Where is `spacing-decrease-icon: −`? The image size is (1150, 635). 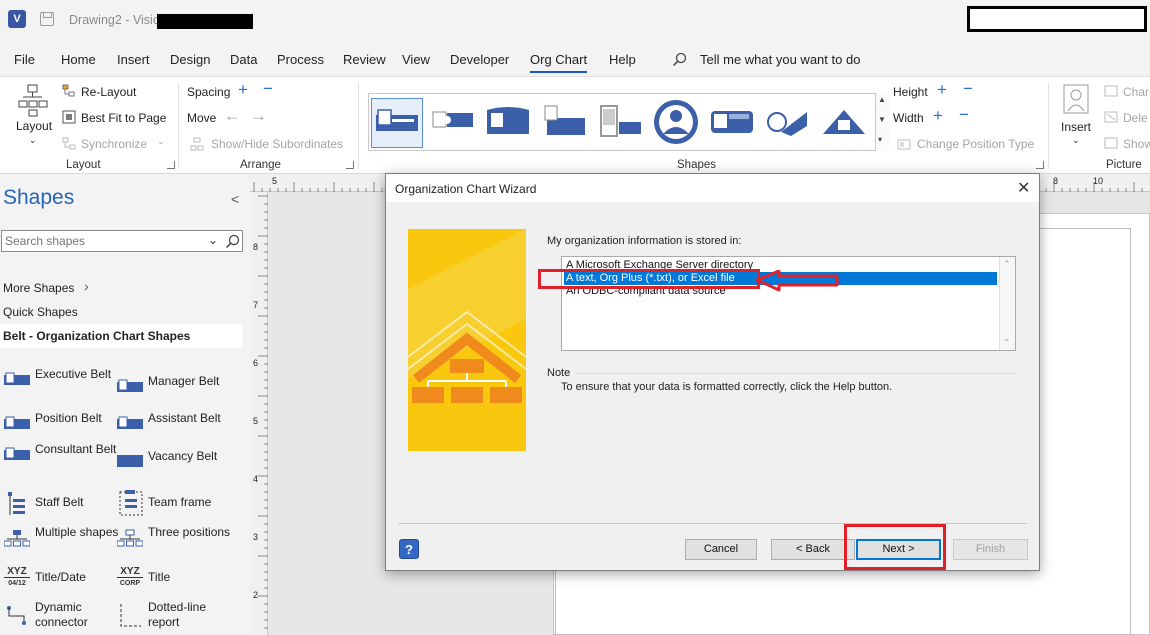
spacing-decrease-icon: − is located at coordinates (268, 89).